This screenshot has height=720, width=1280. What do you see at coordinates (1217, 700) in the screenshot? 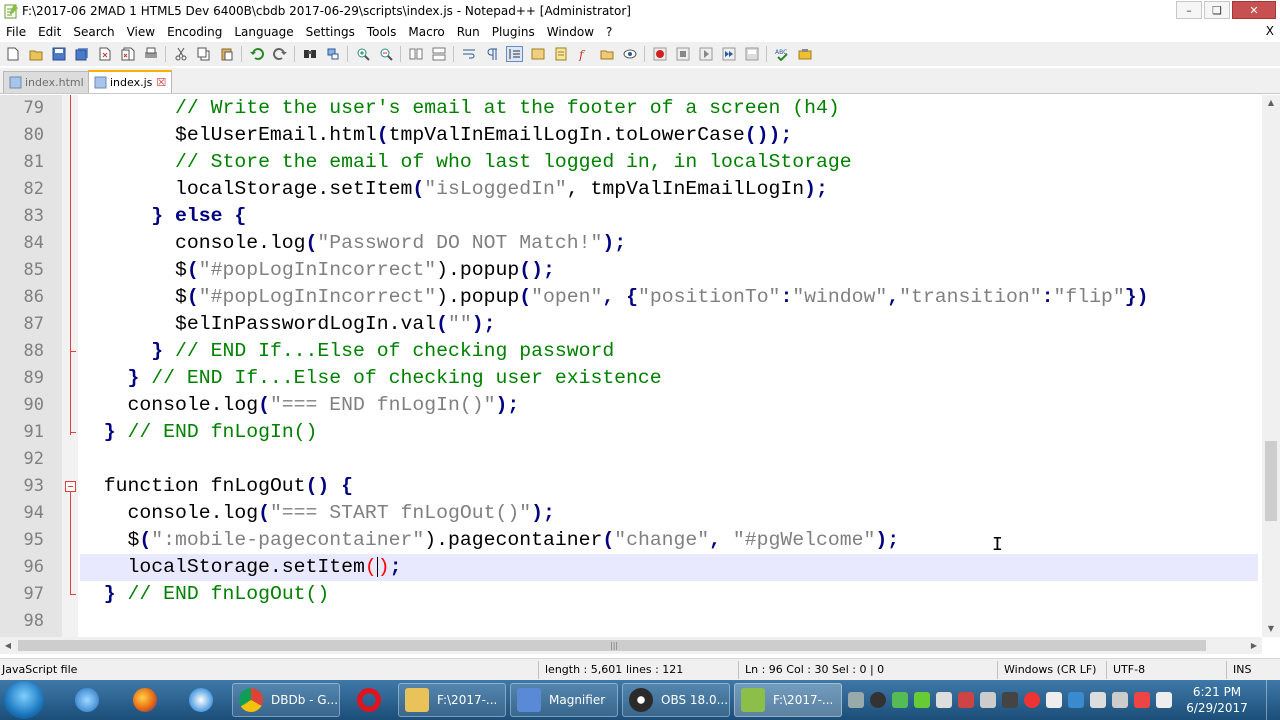
I see `taskbar-clock: 6:21 PM 6/29/2017` at bounding box center [1217, 700].